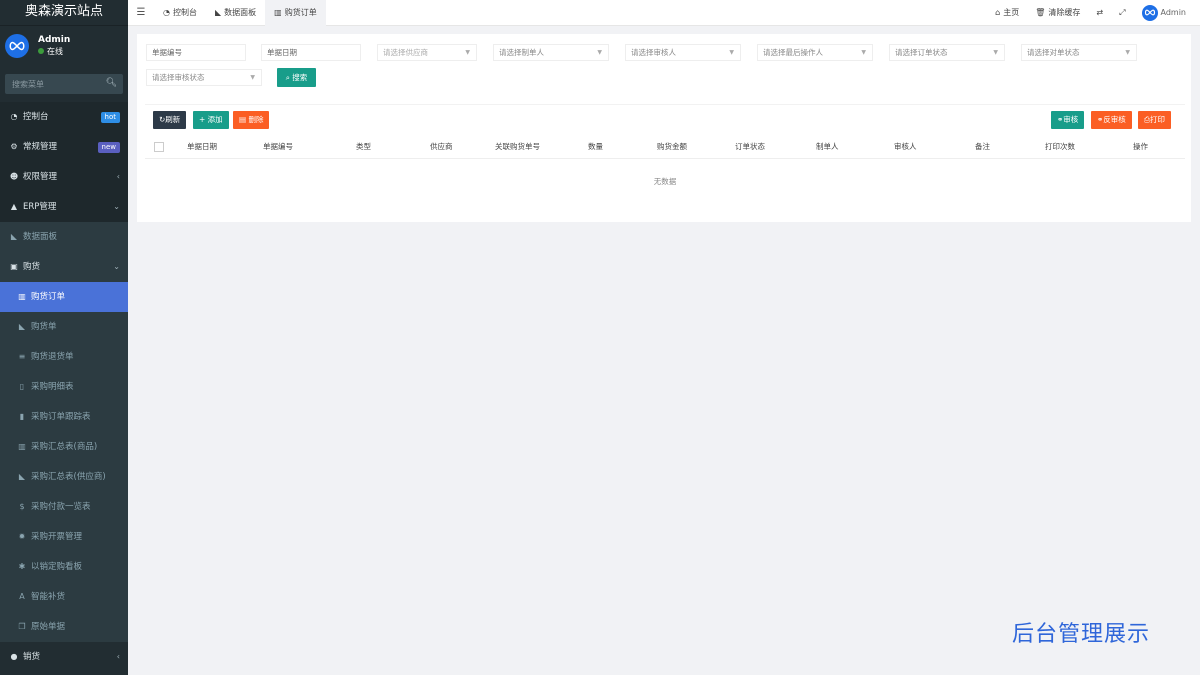 This screenshot has height=675, width=1200. What do you see at coordinates (14, 176) in the screenshot?
I see `group-icon: ☻` at bounding box center [14, 176].